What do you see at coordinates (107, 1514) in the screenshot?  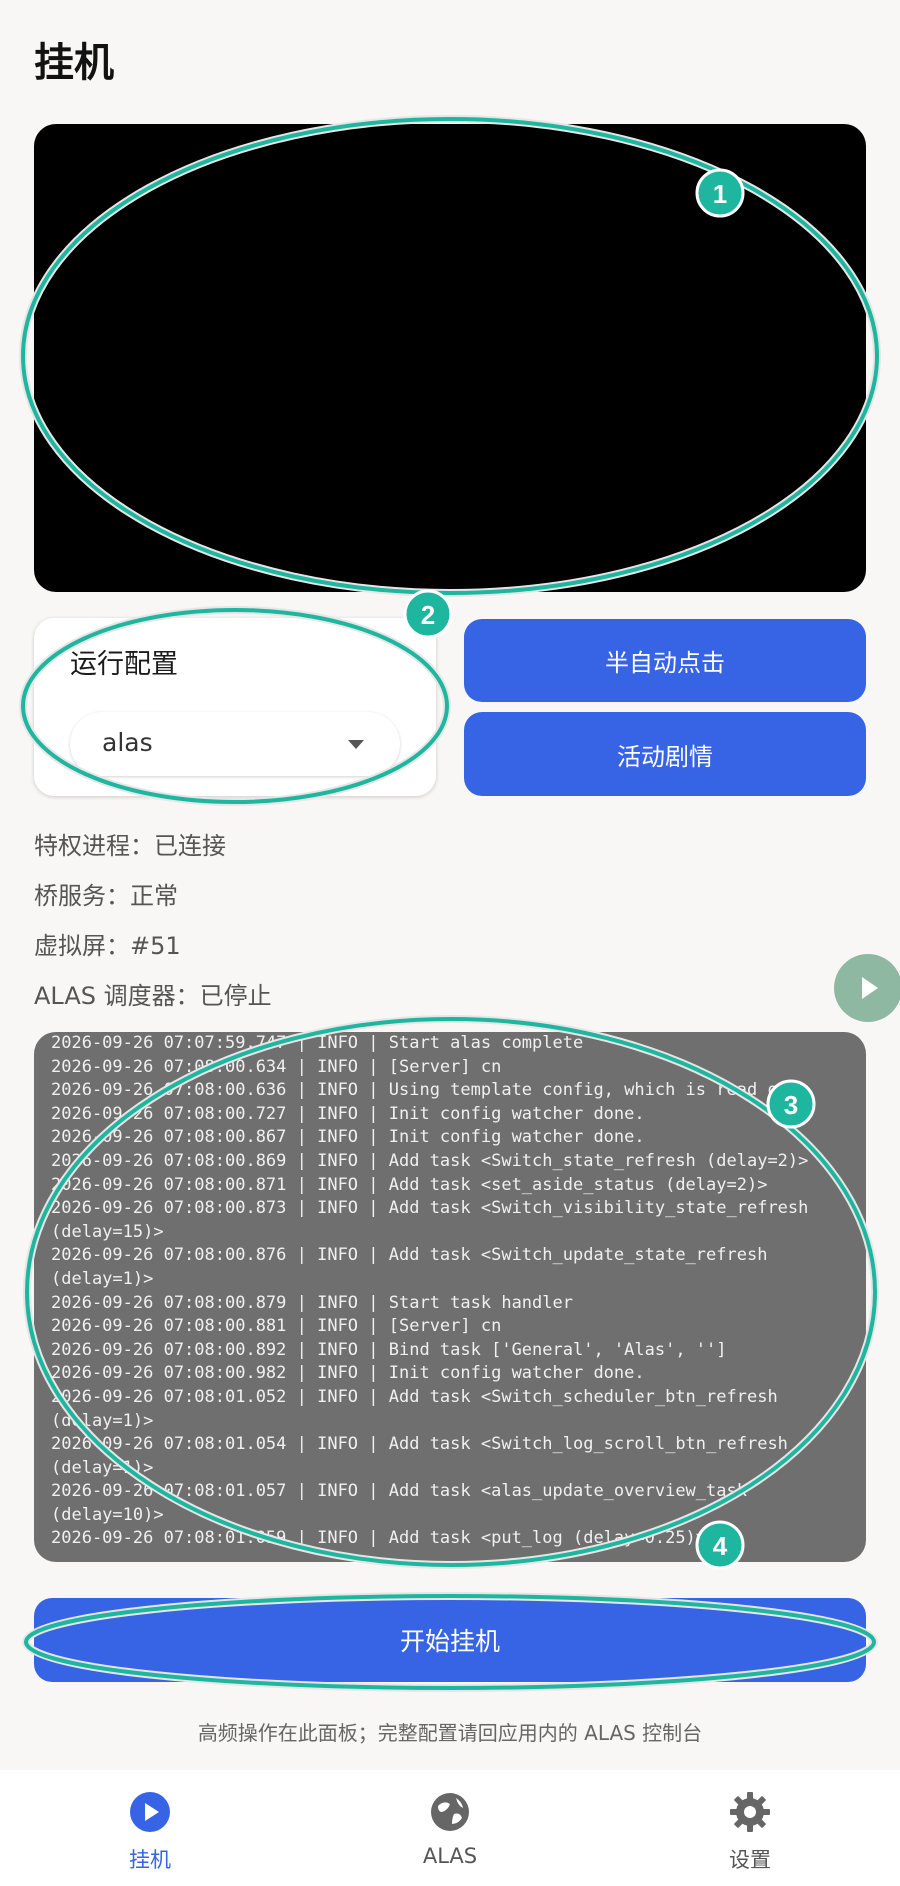 I see `log-line: (delay=10)>` at bounding box center [107, 1514].